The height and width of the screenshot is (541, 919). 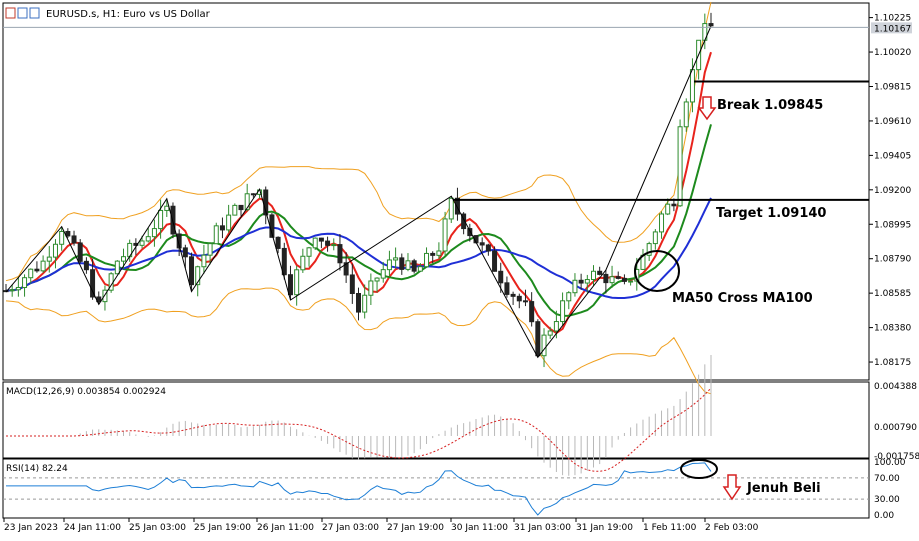 What do you see at coordinates (895, 387) in the screenshot?
I see `macd-tick-label: 0.004388` at bounding box center [895, 387].